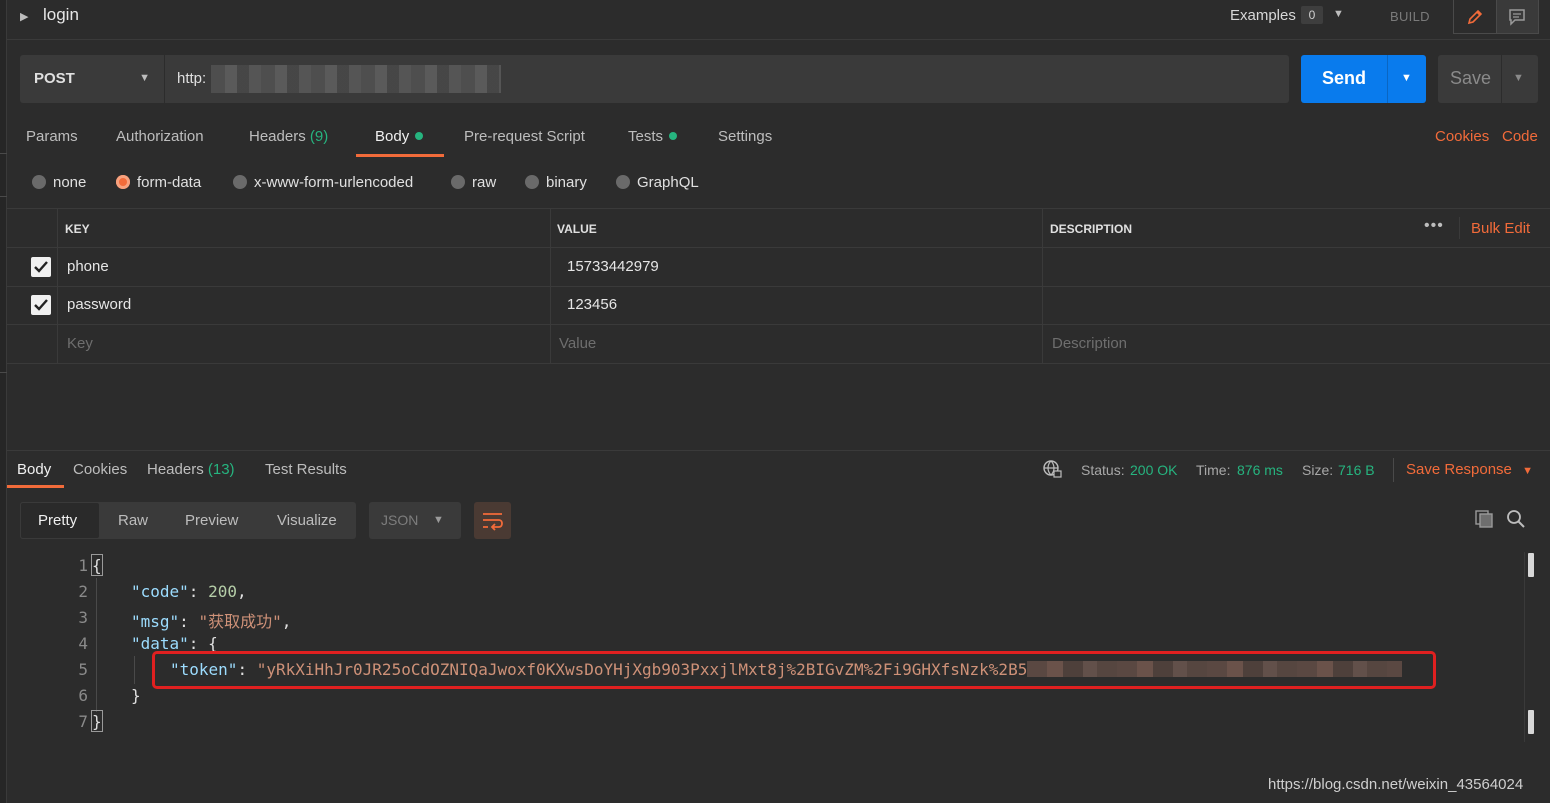 This screenshot has width=1550, height=803. I want to click on row-checkbox-phone, so click(41, 267).